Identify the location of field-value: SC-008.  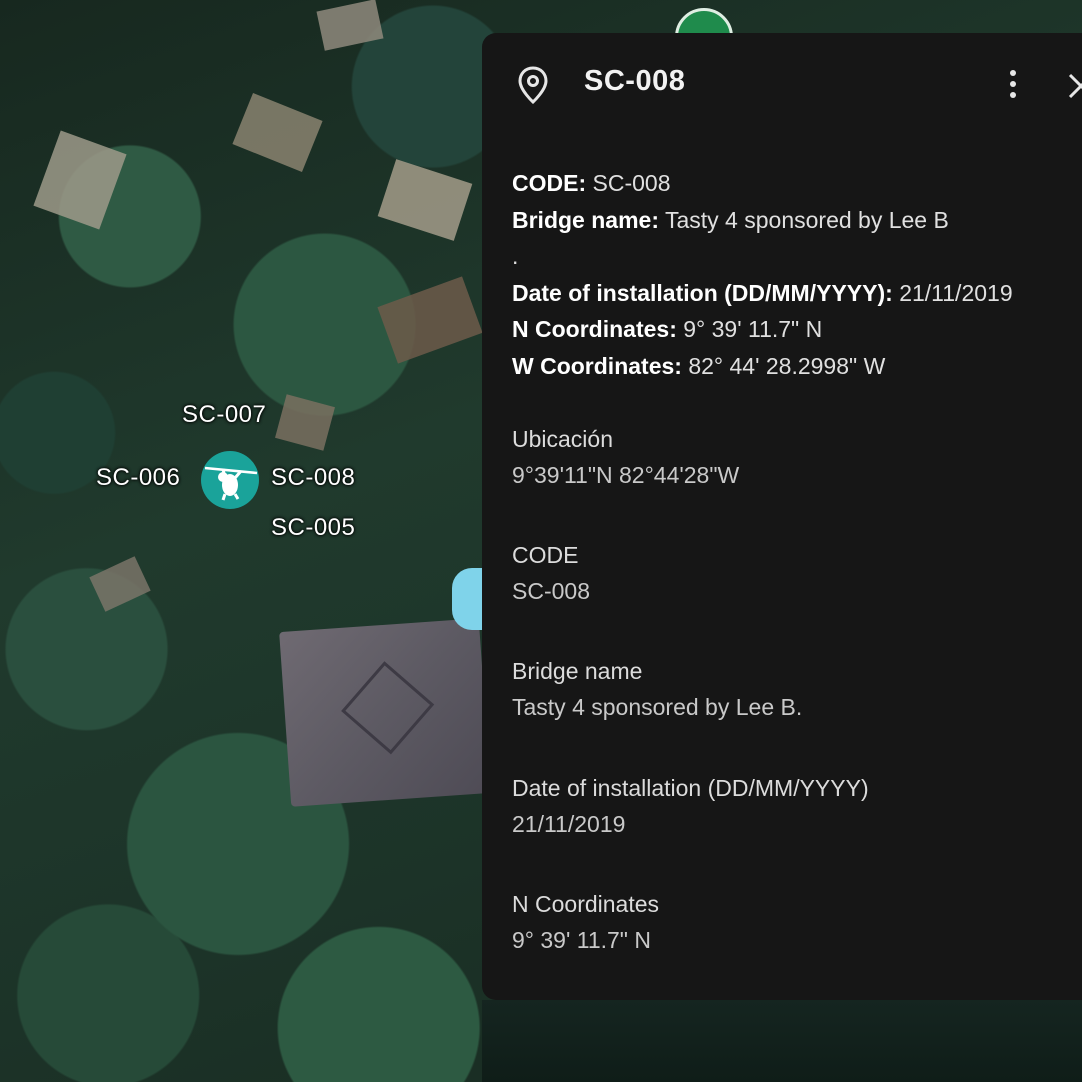
(551, 591).